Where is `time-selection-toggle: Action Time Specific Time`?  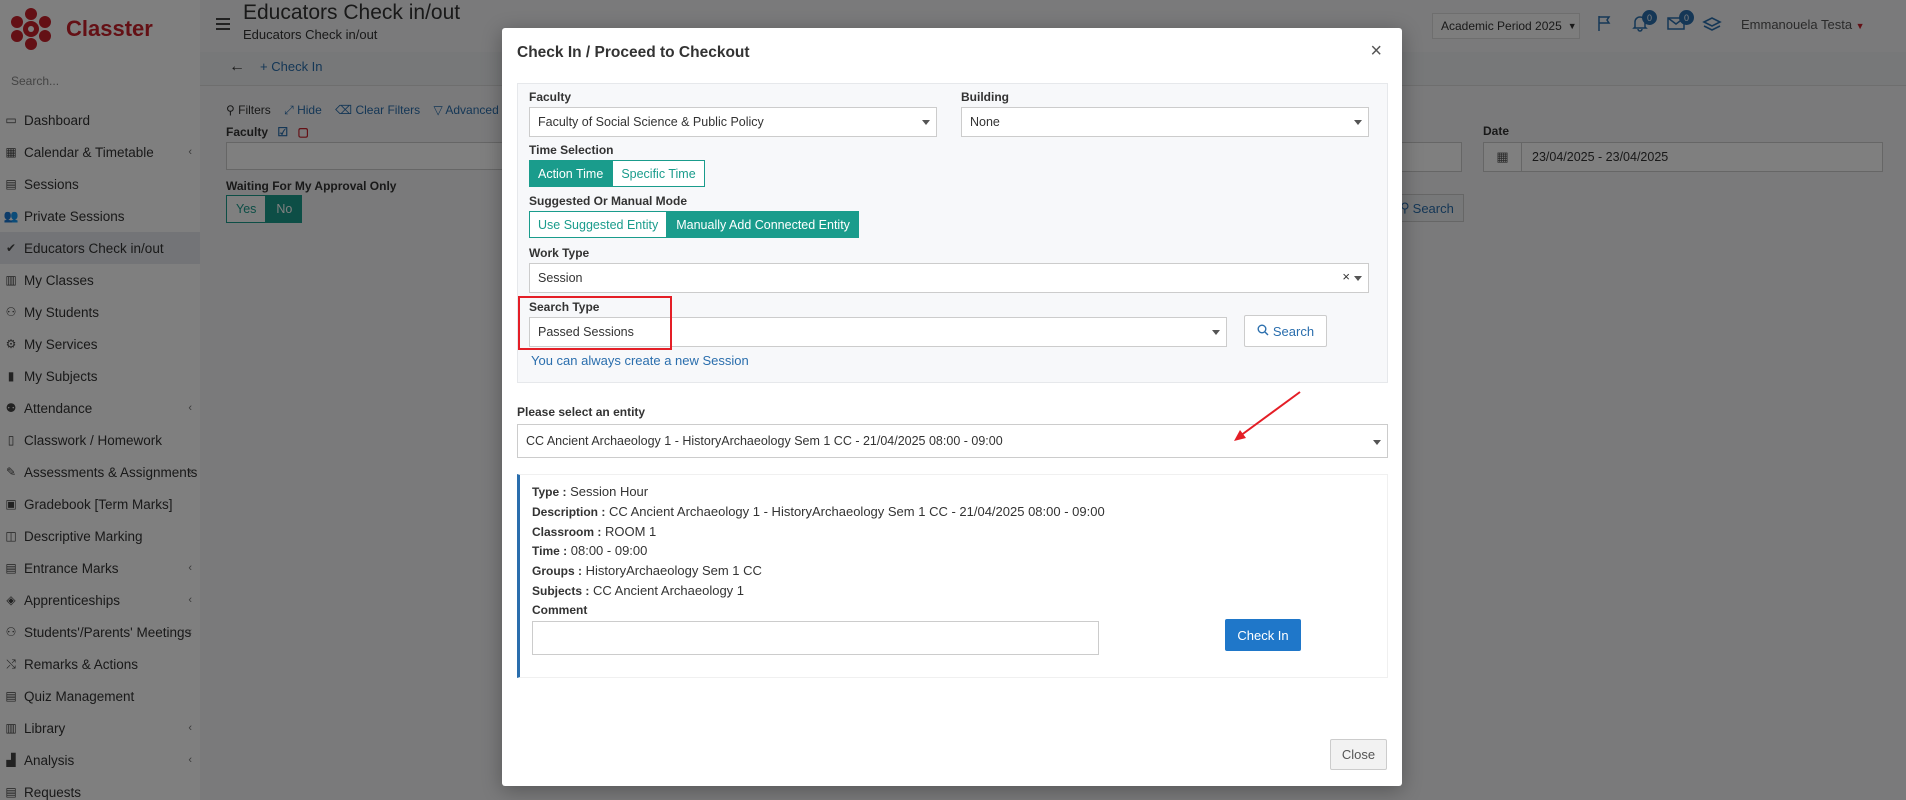
time-selection-toggle: Action Time Specific Time is located at coordinates (617, 173).